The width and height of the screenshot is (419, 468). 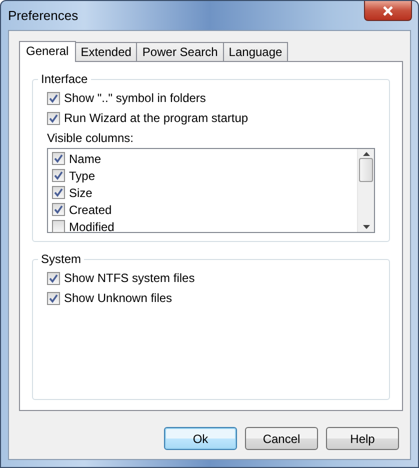 What do you see at coordinates (43, 15) in the screenshot?
I see `window-title: Preferences` at bounding box center [43, 15].